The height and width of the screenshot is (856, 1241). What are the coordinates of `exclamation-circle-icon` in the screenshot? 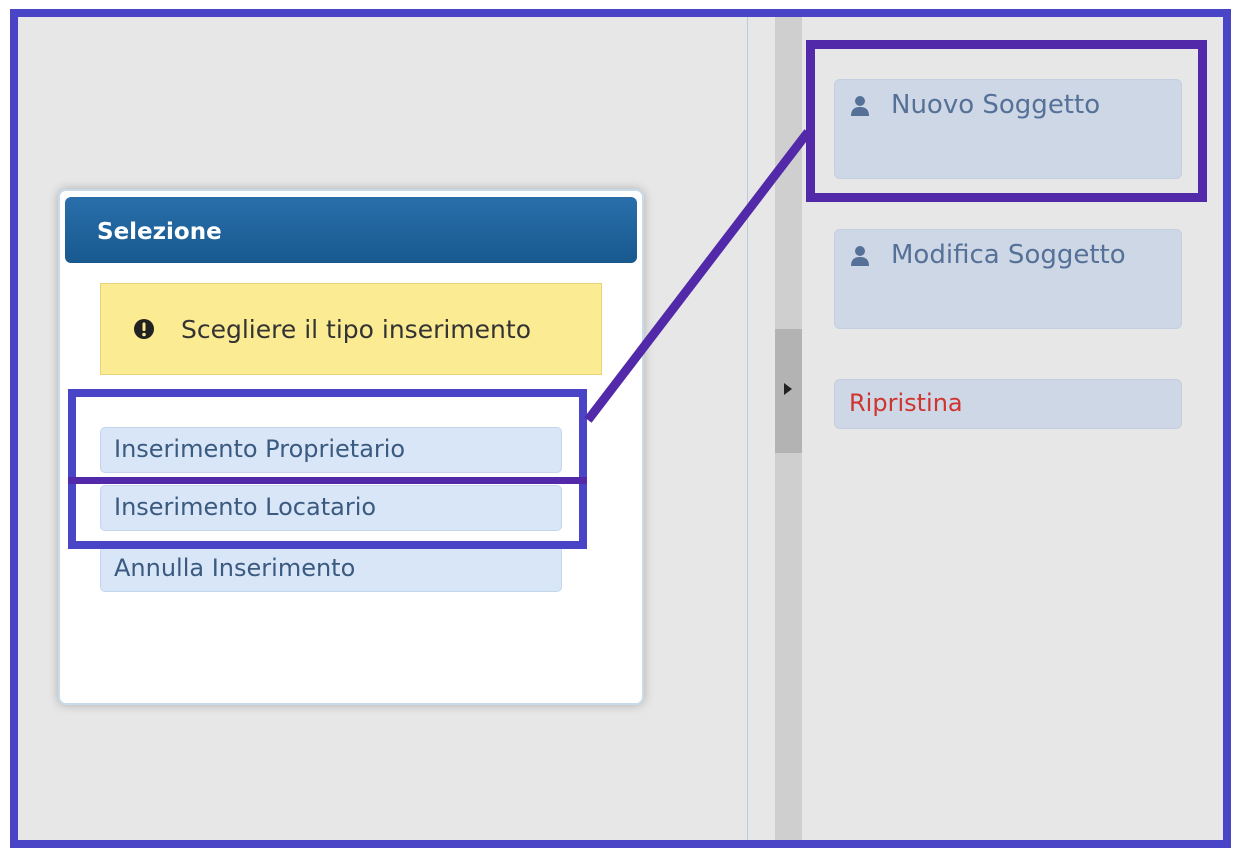 It's located at (144, 329).